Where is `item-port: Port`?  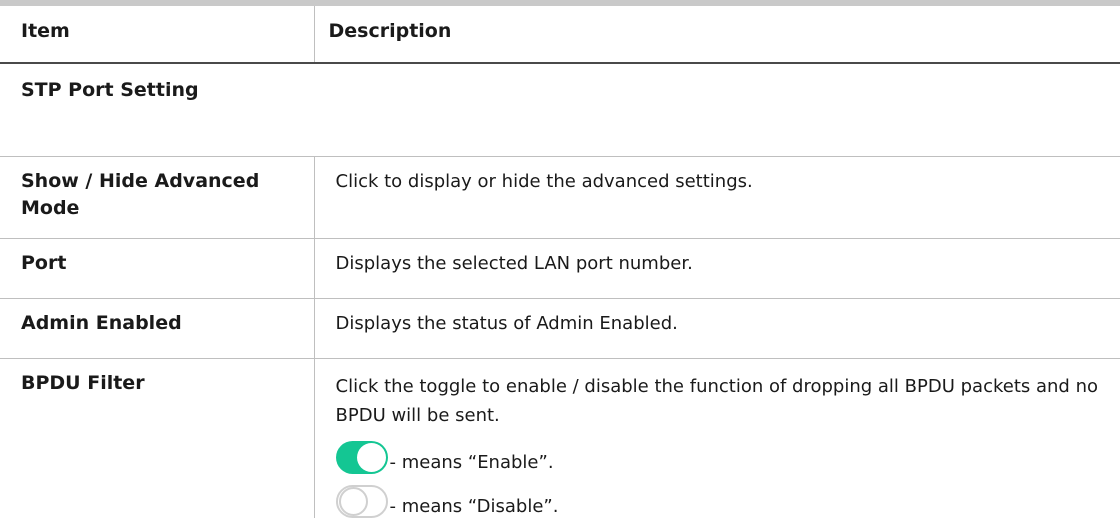
item-port: Port is located at coordinates (157, 268).